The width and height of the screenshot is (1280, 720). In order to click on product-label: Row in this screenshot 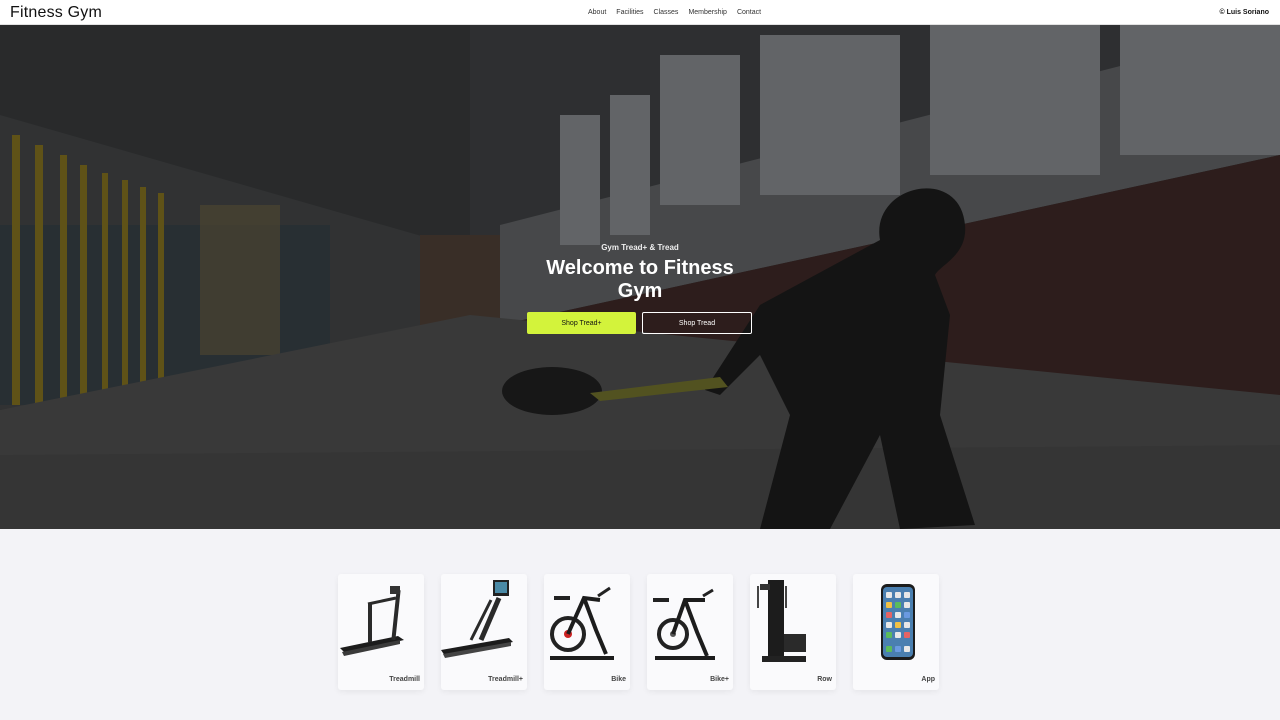, I will do `click(824, 679)`.